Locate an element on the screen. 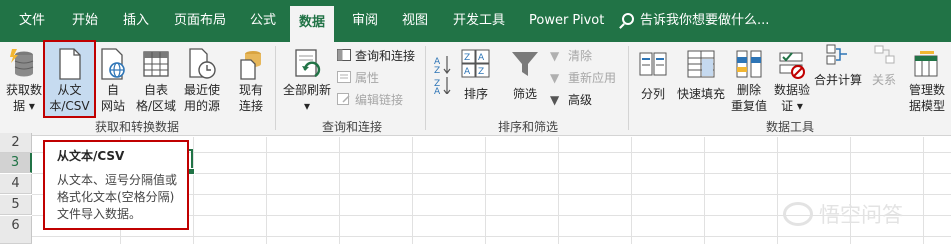  relationships-button: 关系 is located at coordinates (884, 67).